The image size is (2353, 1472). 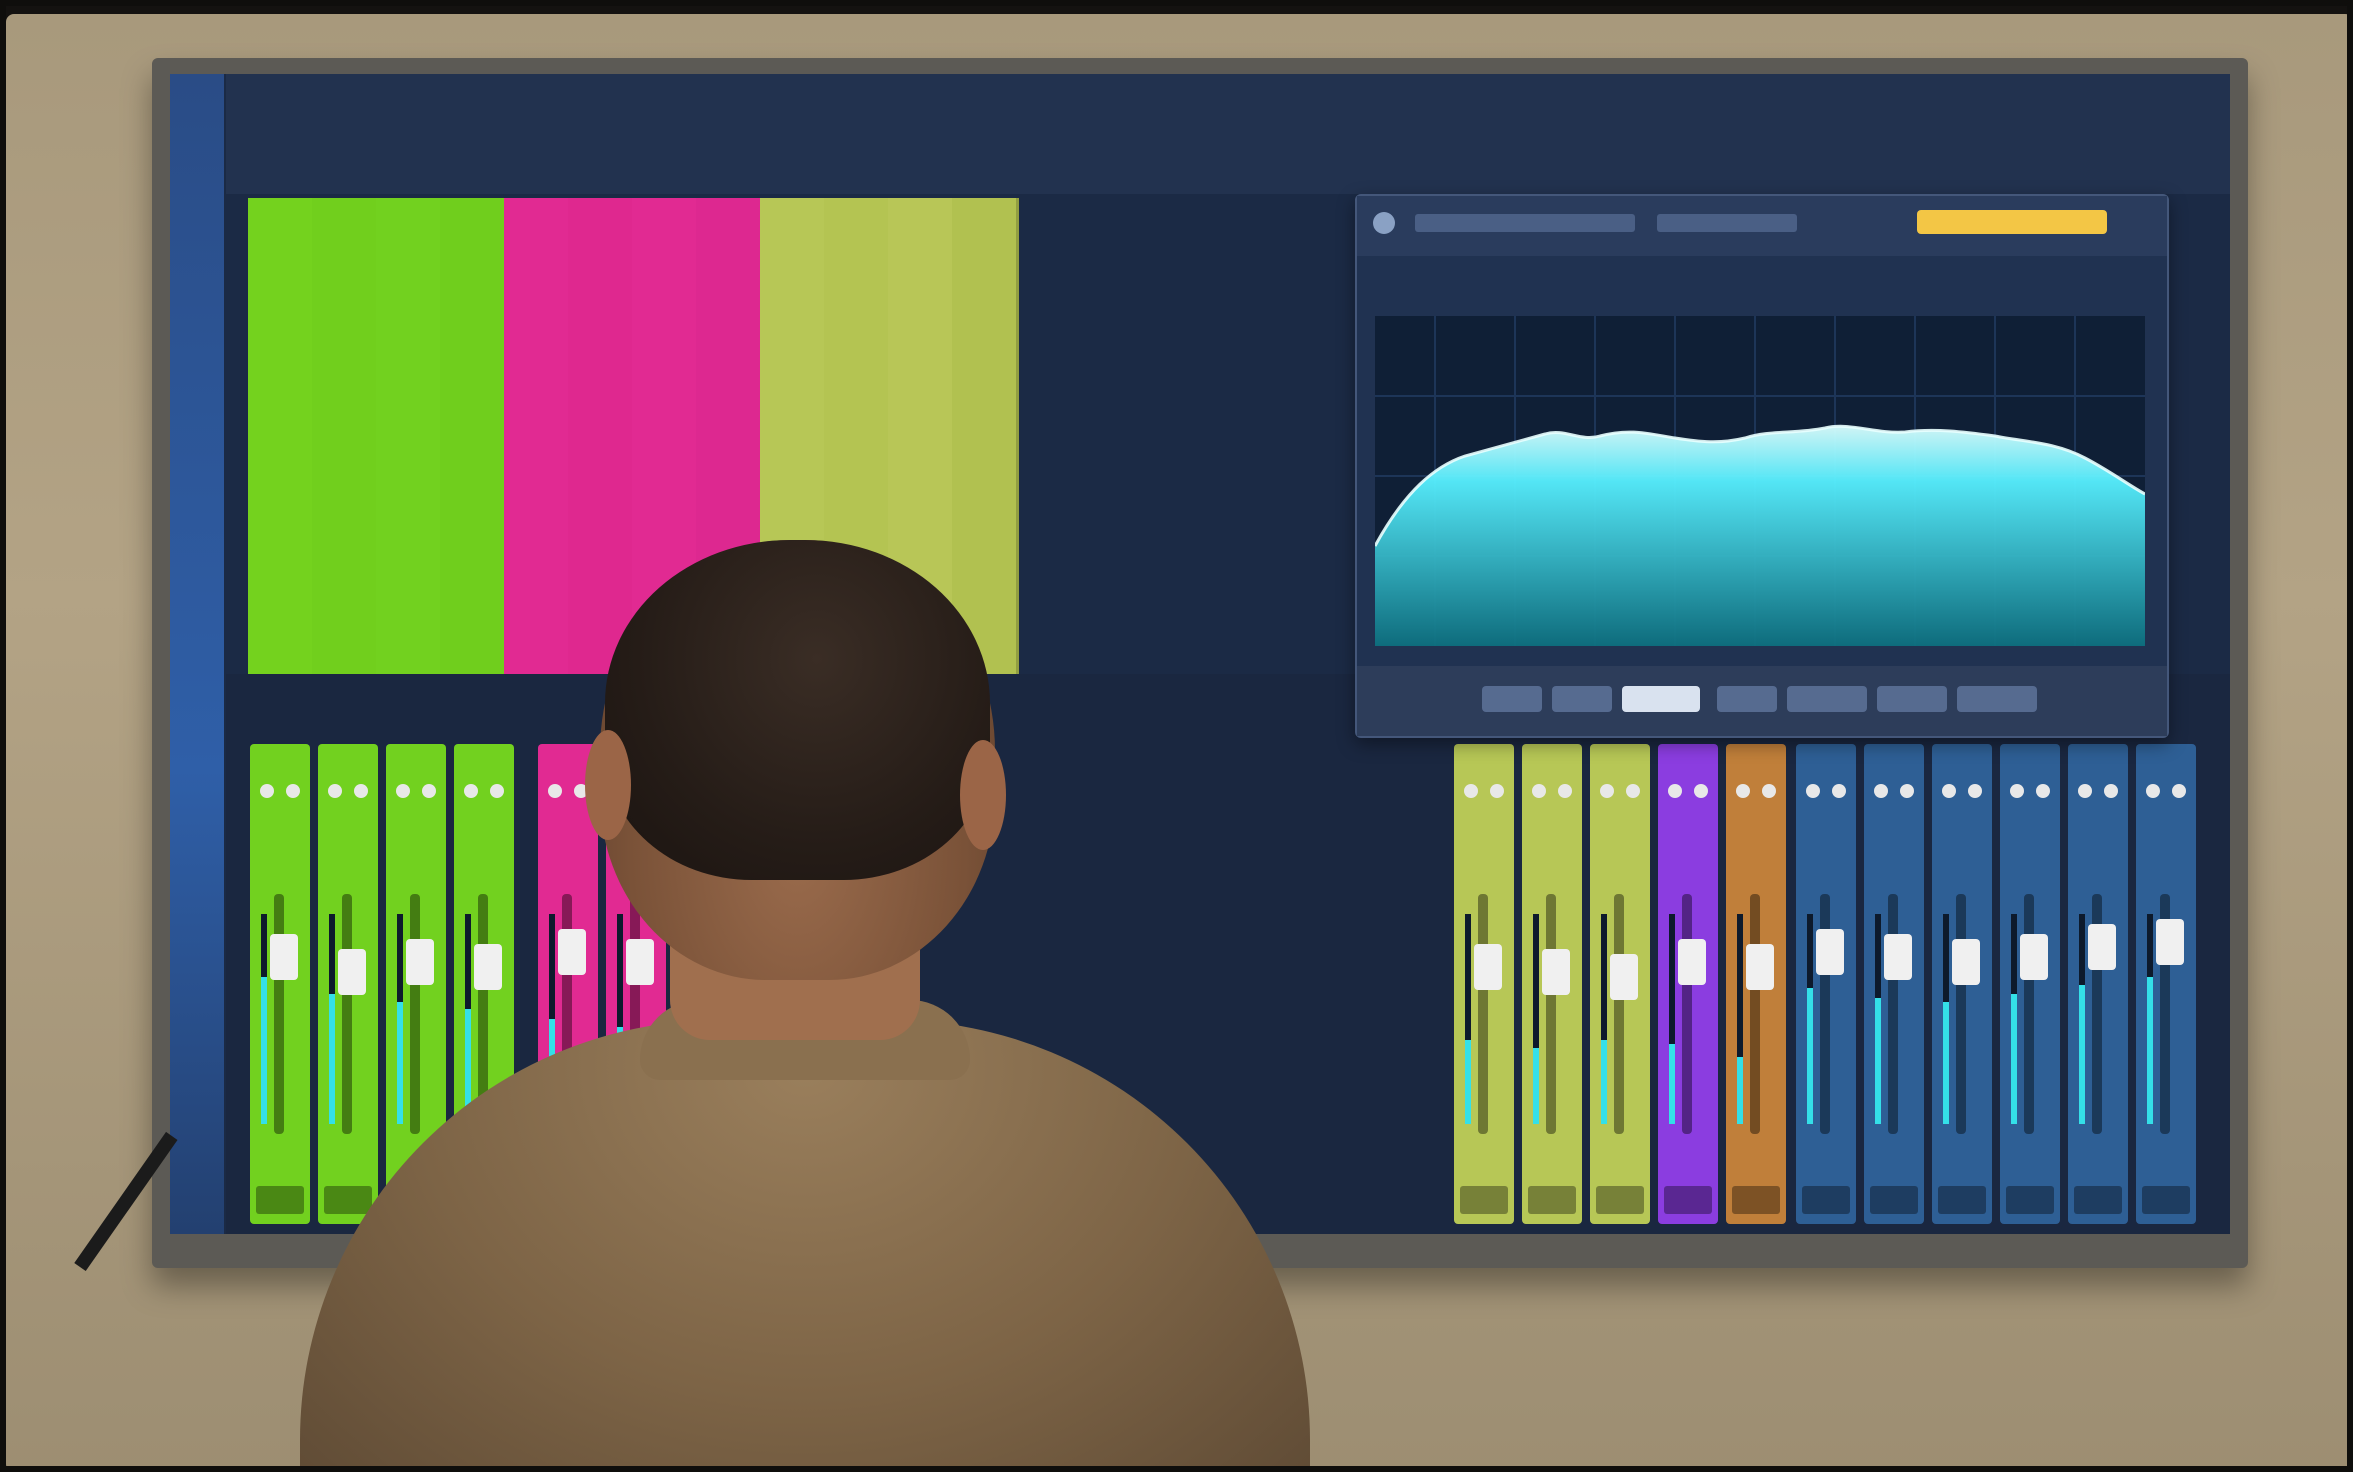 What do you see at coordinates (797, 710) in the screenshot?
I see `person-hair` at bounding box center [797, 710].